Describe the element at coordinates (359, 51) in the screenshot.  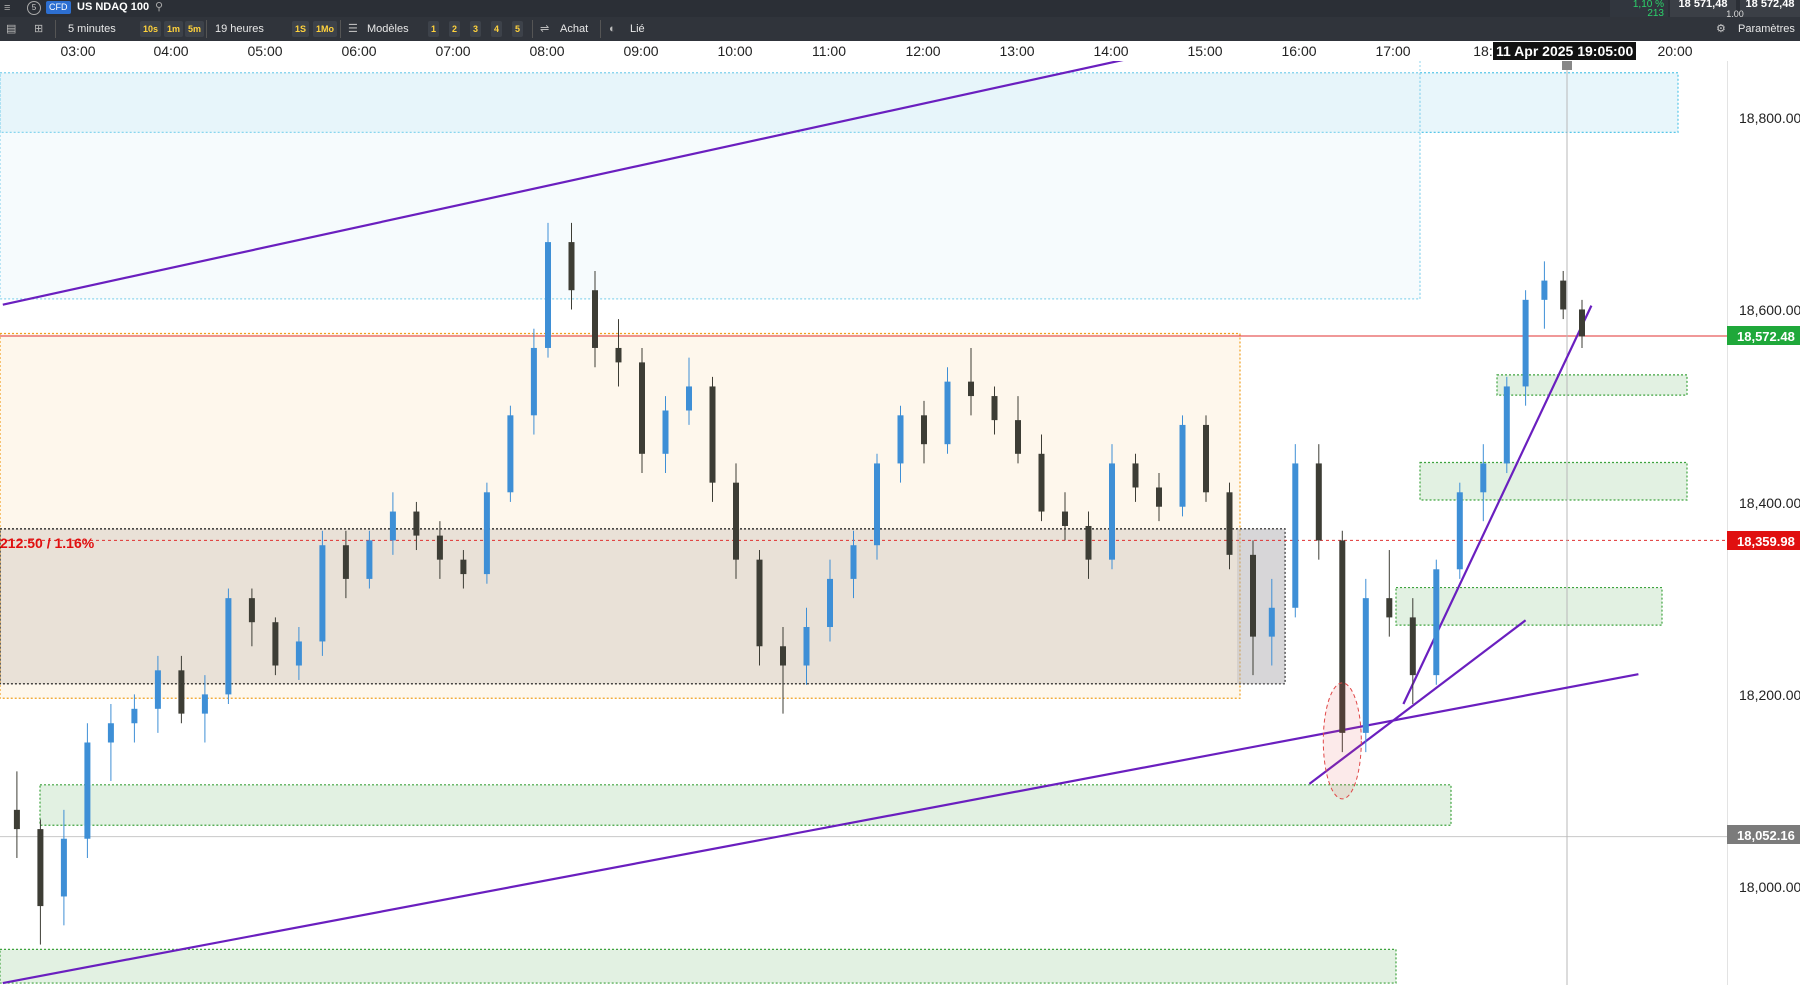
I see `time-tick-0600: 06:00` at that location.